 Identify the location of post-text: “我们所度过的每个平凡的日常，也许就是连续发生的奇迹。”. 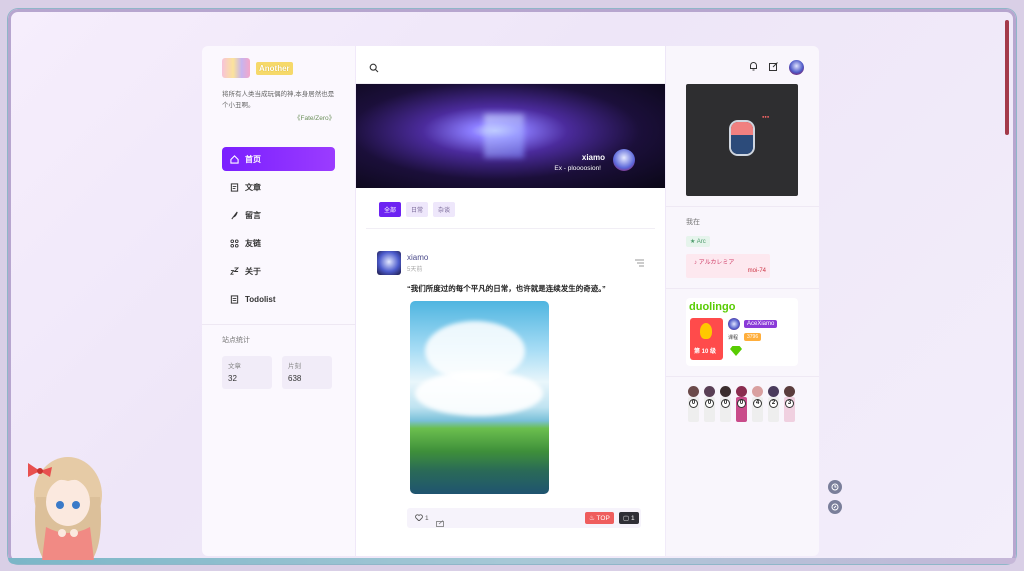
(506, 288).